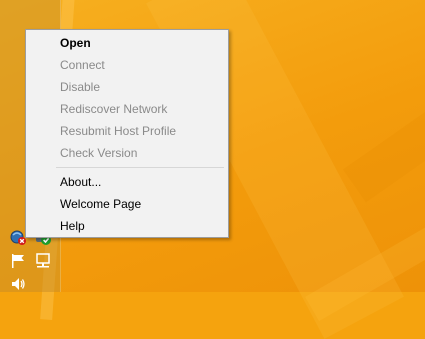  What do you see at coordinates (43, 261) in the screenshot?
I see `network-monitor-icon` at bounding box center [43, 261].